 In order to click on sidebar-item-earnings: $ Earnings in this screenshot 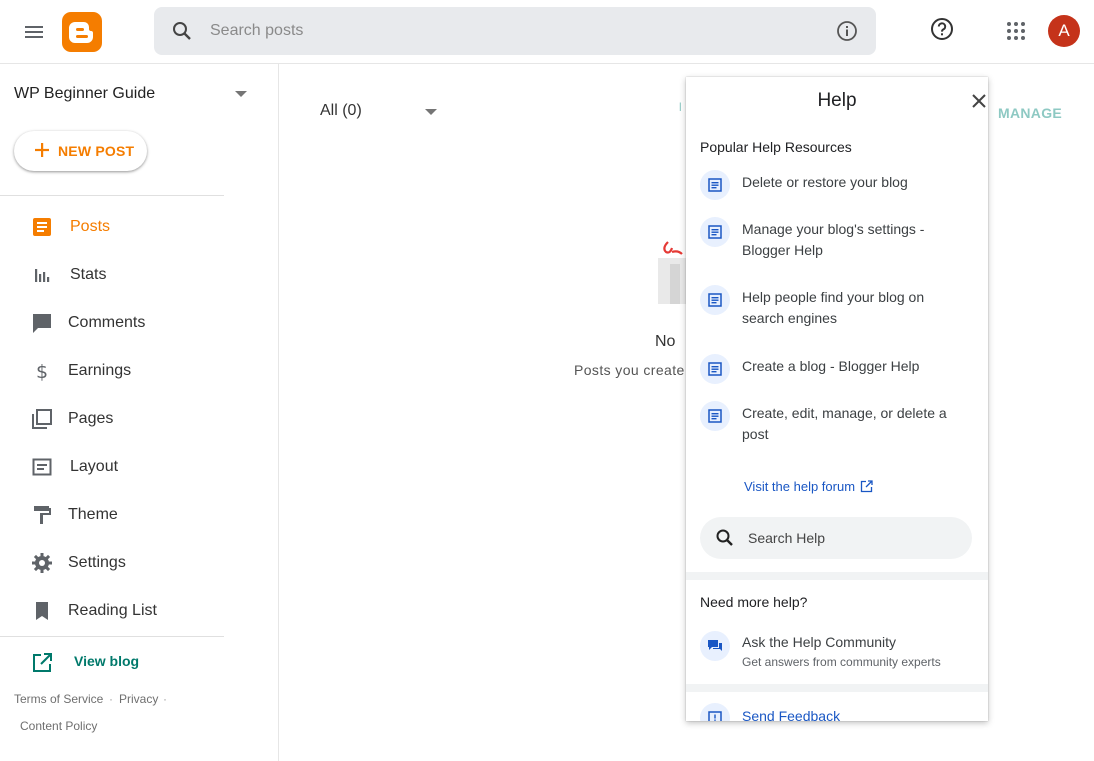, I will do `click(112, 371)`.